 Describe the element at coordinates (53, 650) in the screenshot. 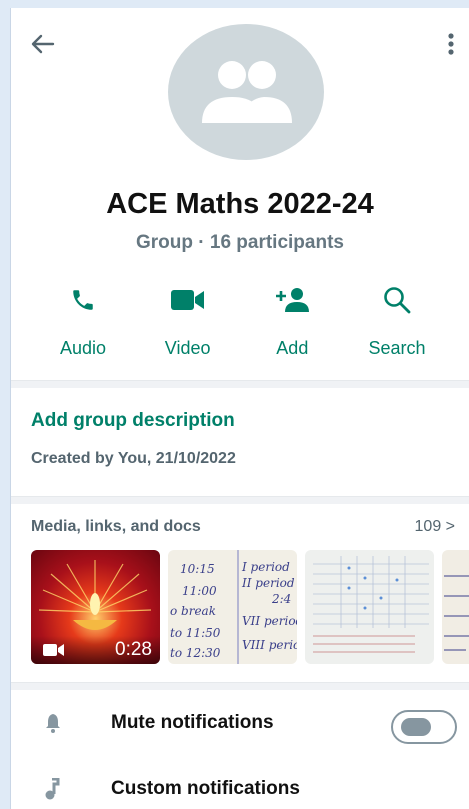

I see `video-camera-icon` at that location.